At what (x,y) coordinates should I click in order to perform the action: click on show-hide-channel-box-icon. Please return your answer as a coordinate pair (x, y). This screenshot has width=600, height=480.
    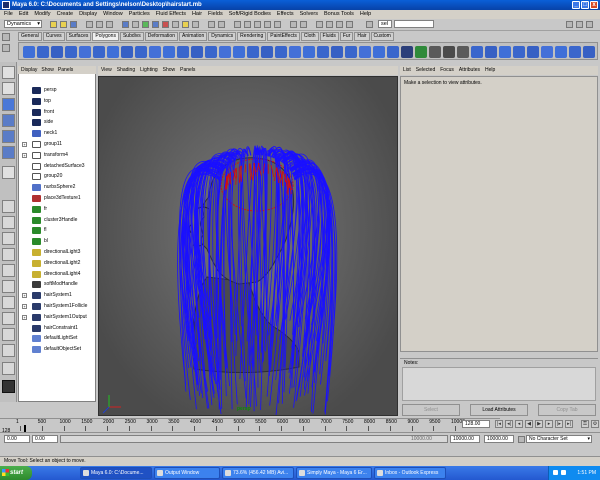
    Looking at the image, I should click on (569, 24).